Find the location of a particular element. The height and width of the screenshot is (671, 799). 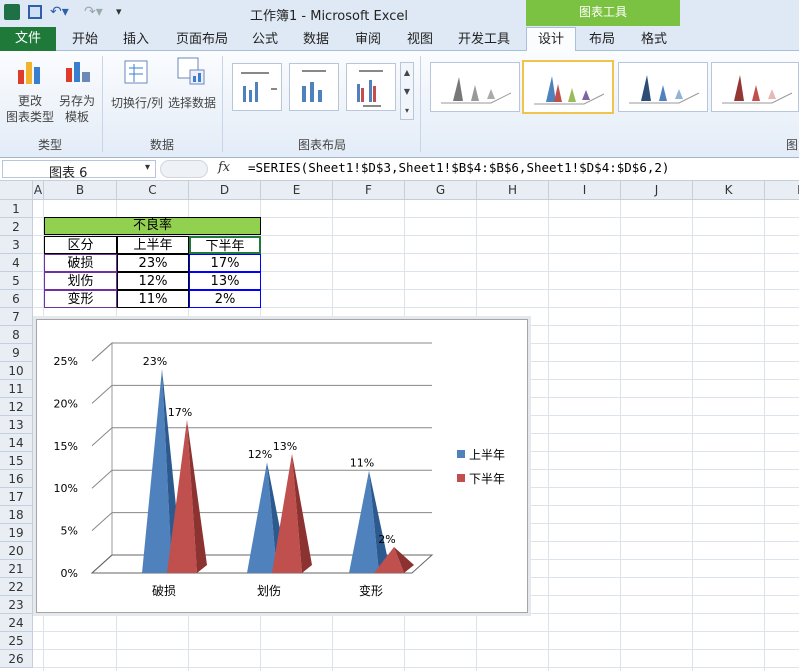

tab-developer: 开发工具 is located at coordinates (484, 40).